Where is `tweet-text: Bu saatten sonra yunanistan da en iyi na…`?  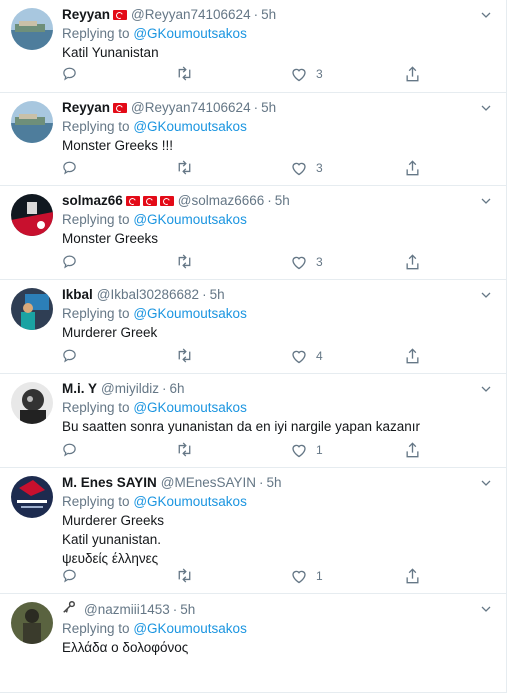
tweet-text: Bu saatten sonra yunanistan da en iyi na… is located at coordinates (241, 426).